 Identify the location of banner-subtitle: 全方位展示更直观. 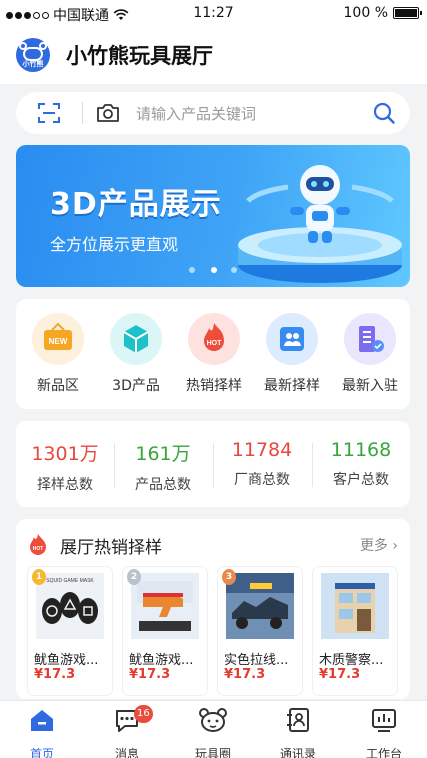
(114, 244).